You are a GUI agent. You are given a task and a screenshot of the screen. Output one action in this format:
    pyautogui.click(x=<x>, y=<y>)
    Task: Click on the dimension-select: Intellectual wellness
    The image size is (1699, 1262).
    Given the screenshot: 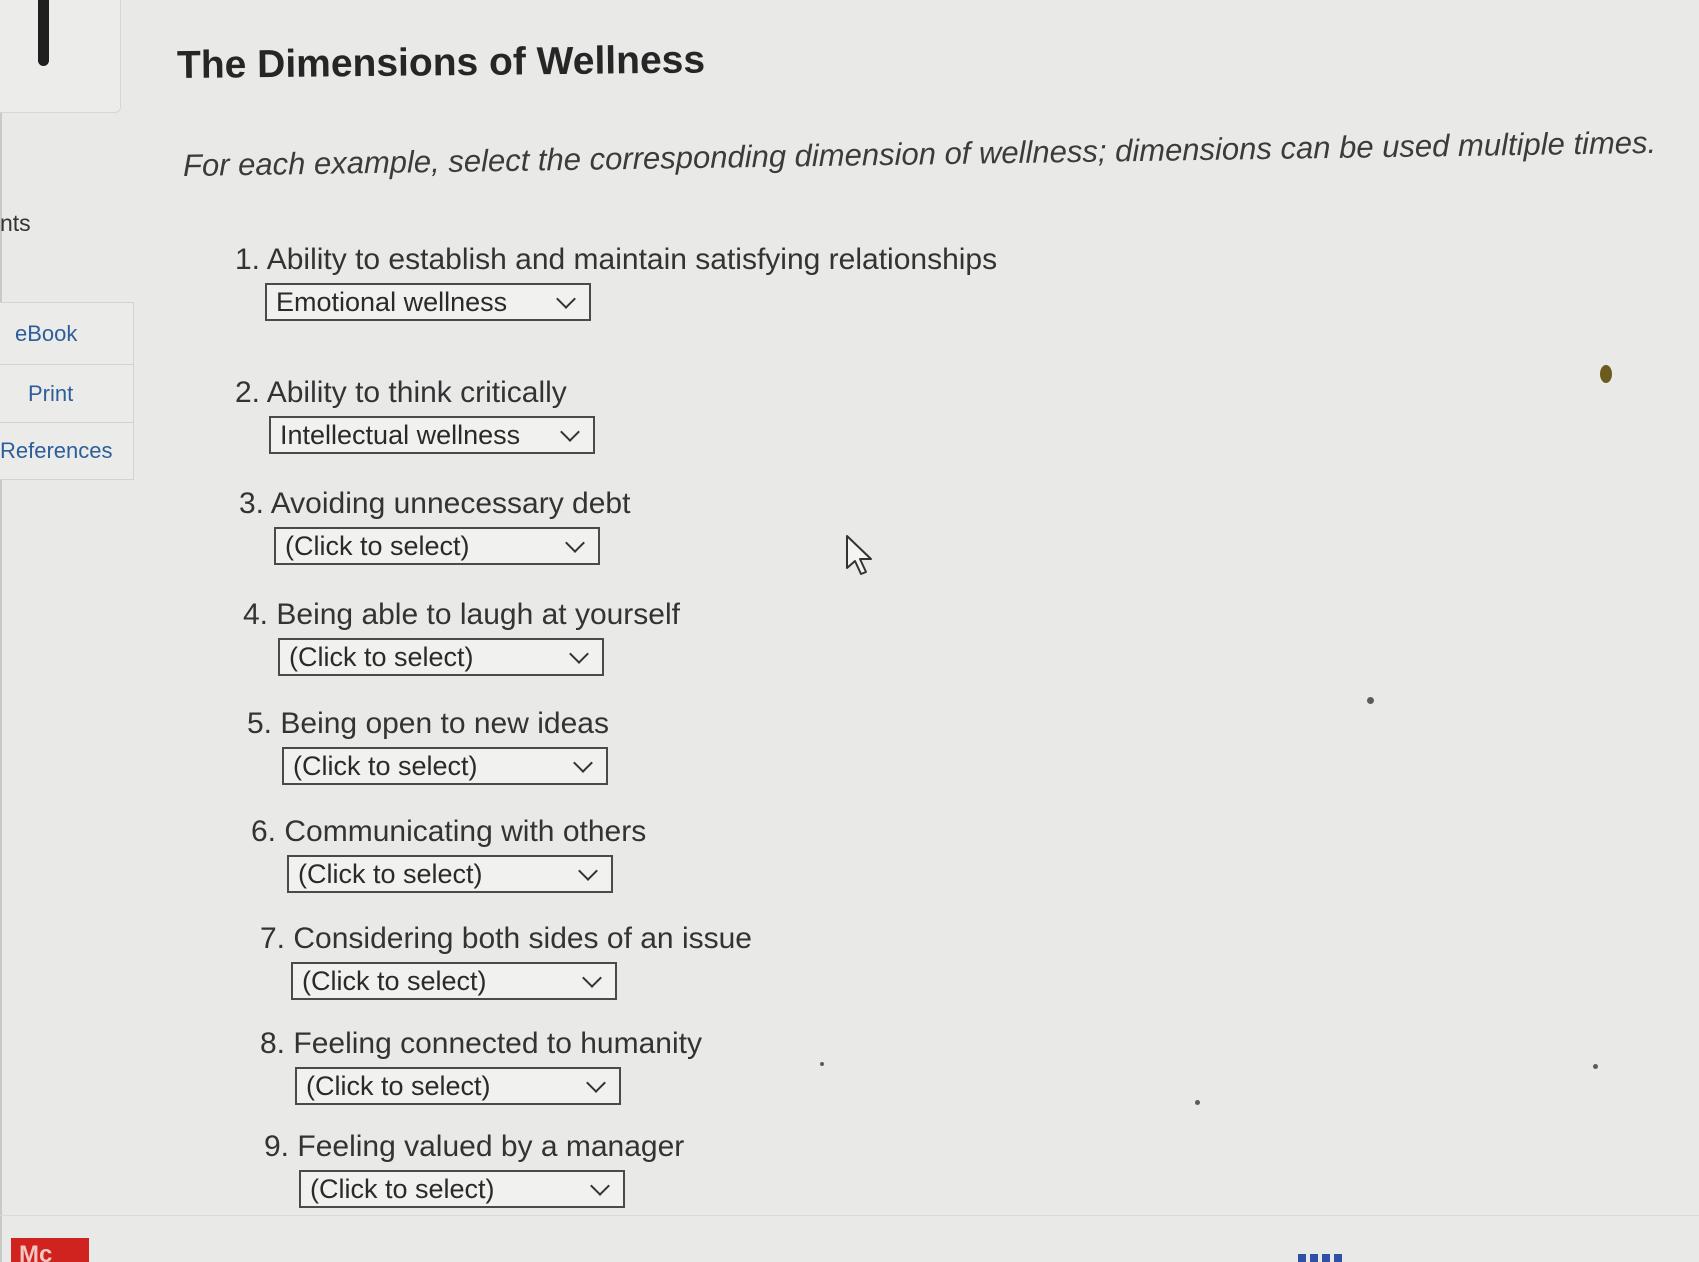 What is the action you would take?
    pyautogui.click(x=432, y=435)
    